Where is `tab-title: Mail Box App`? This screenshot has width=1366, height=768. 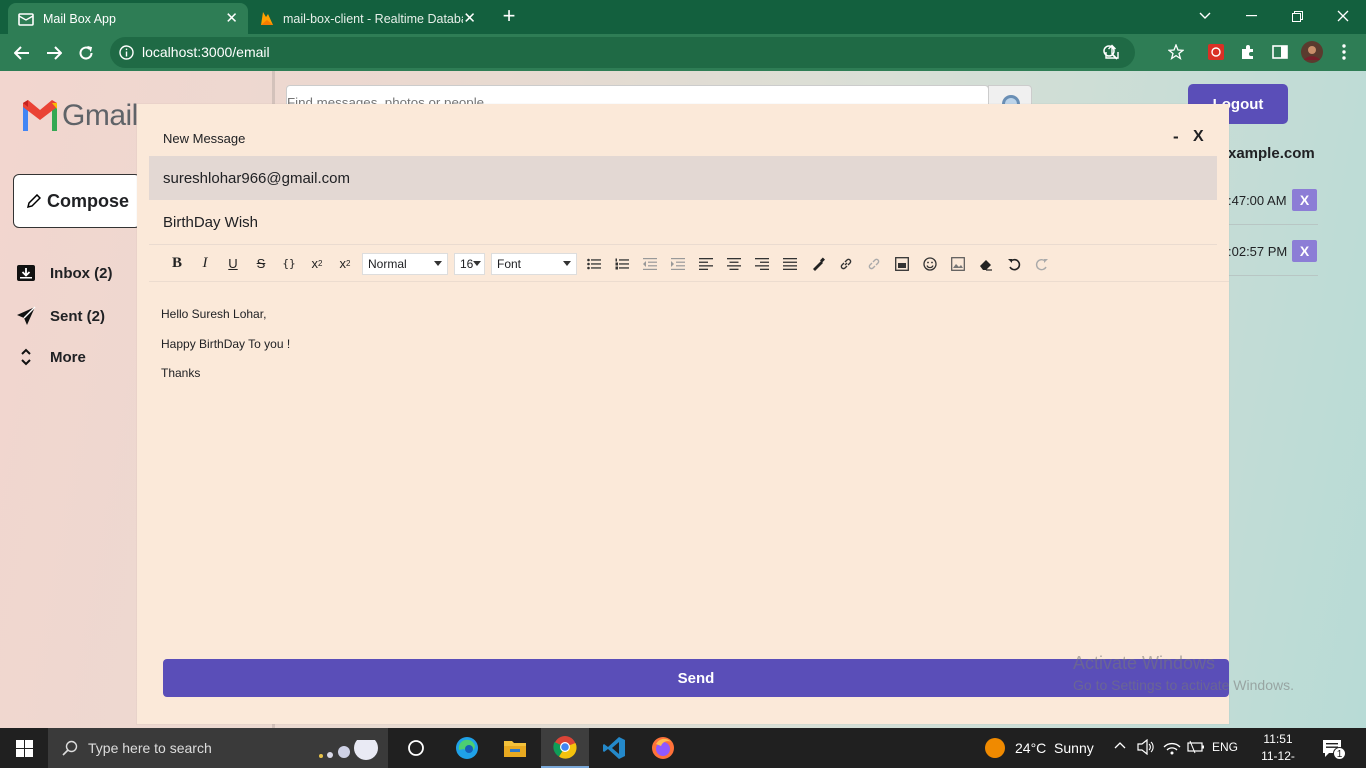 tab-title: Mail Box App is located at coordinates (79, 18).